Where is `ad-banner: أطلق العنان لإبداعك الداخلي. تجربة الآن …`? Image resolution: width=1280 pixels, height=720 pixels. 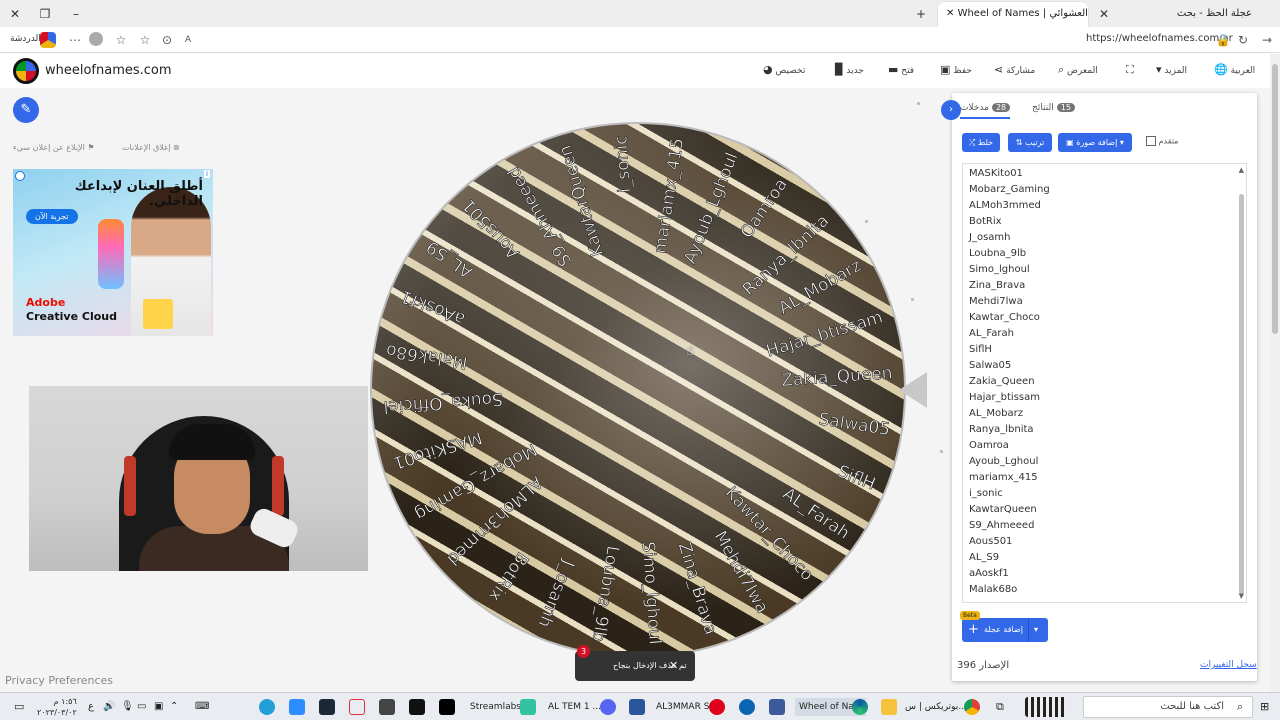
ad-banner: أطلق العنان لإبداعك الداخلي. تجربة الآن … is located at coordinates (113, 252).